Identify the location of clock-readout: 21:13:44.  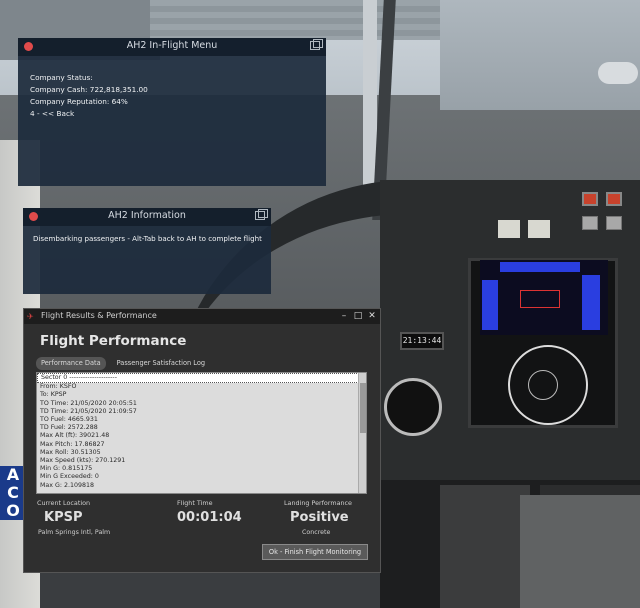
(422, 340).